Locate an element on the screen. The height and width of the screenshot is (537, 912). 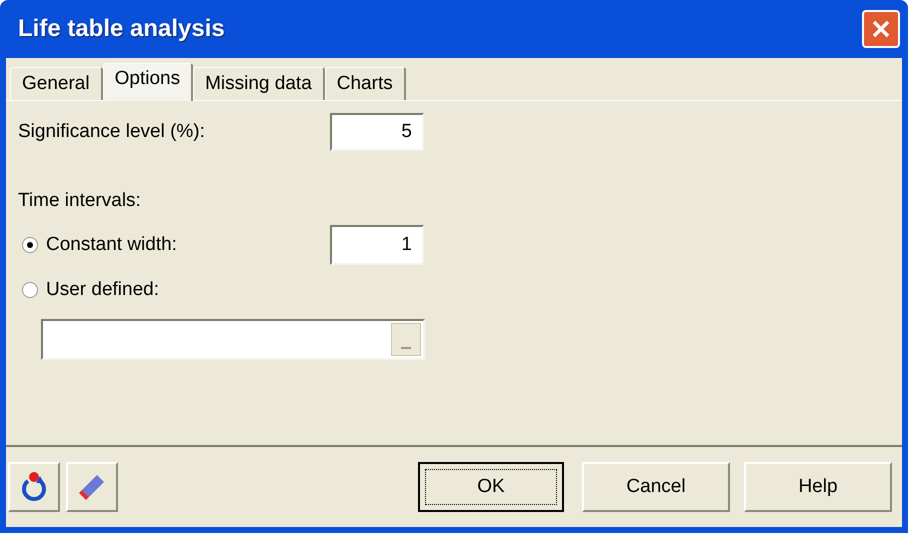
close-button is located at coordinates (881, 29).